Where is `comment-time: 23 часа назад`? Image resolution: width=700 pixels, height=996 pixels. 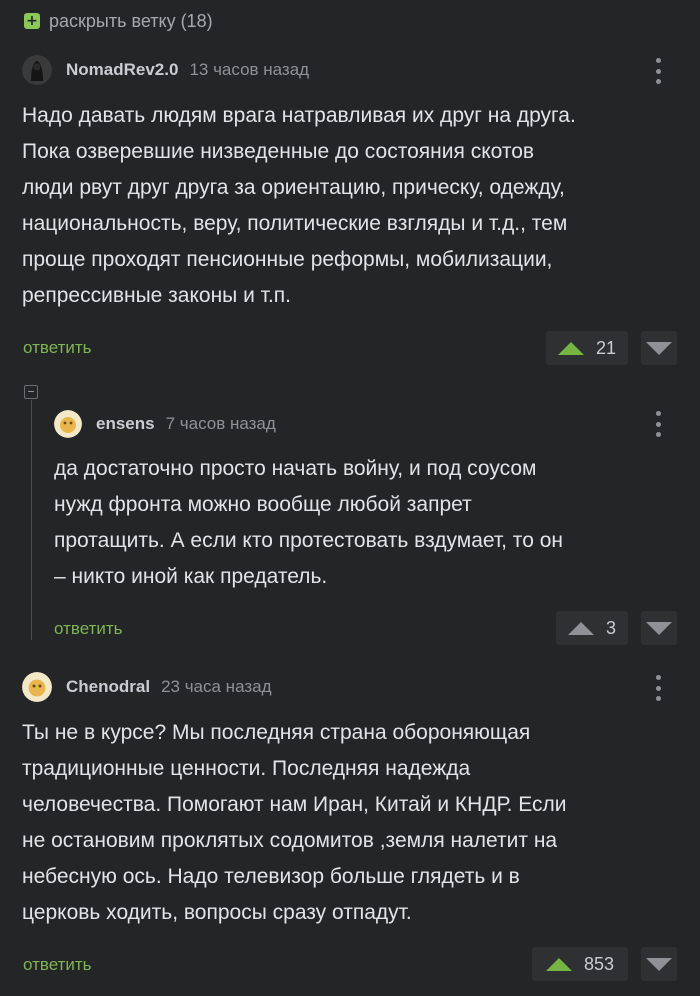 comment-time: 23 часа назад is located at coordinates (216, 687).